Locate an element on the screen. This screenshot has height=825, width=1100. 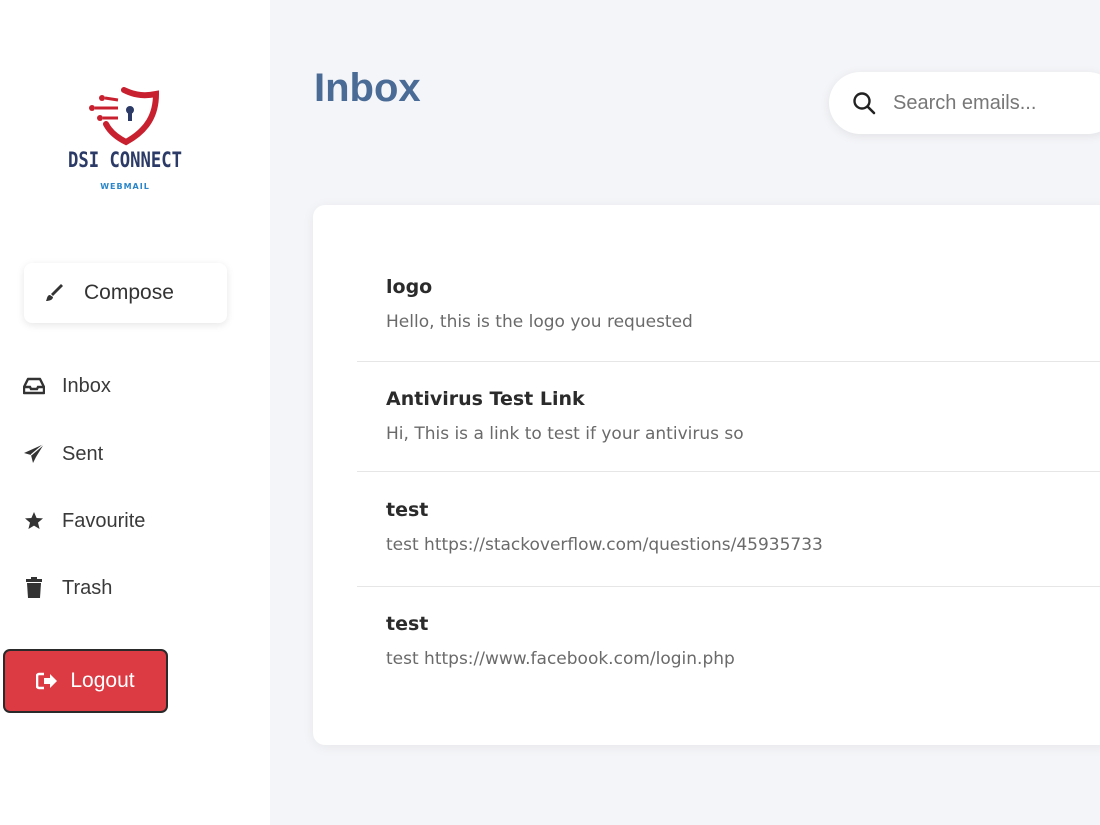
compose-button: Compose is located at coordinates (125, 293).